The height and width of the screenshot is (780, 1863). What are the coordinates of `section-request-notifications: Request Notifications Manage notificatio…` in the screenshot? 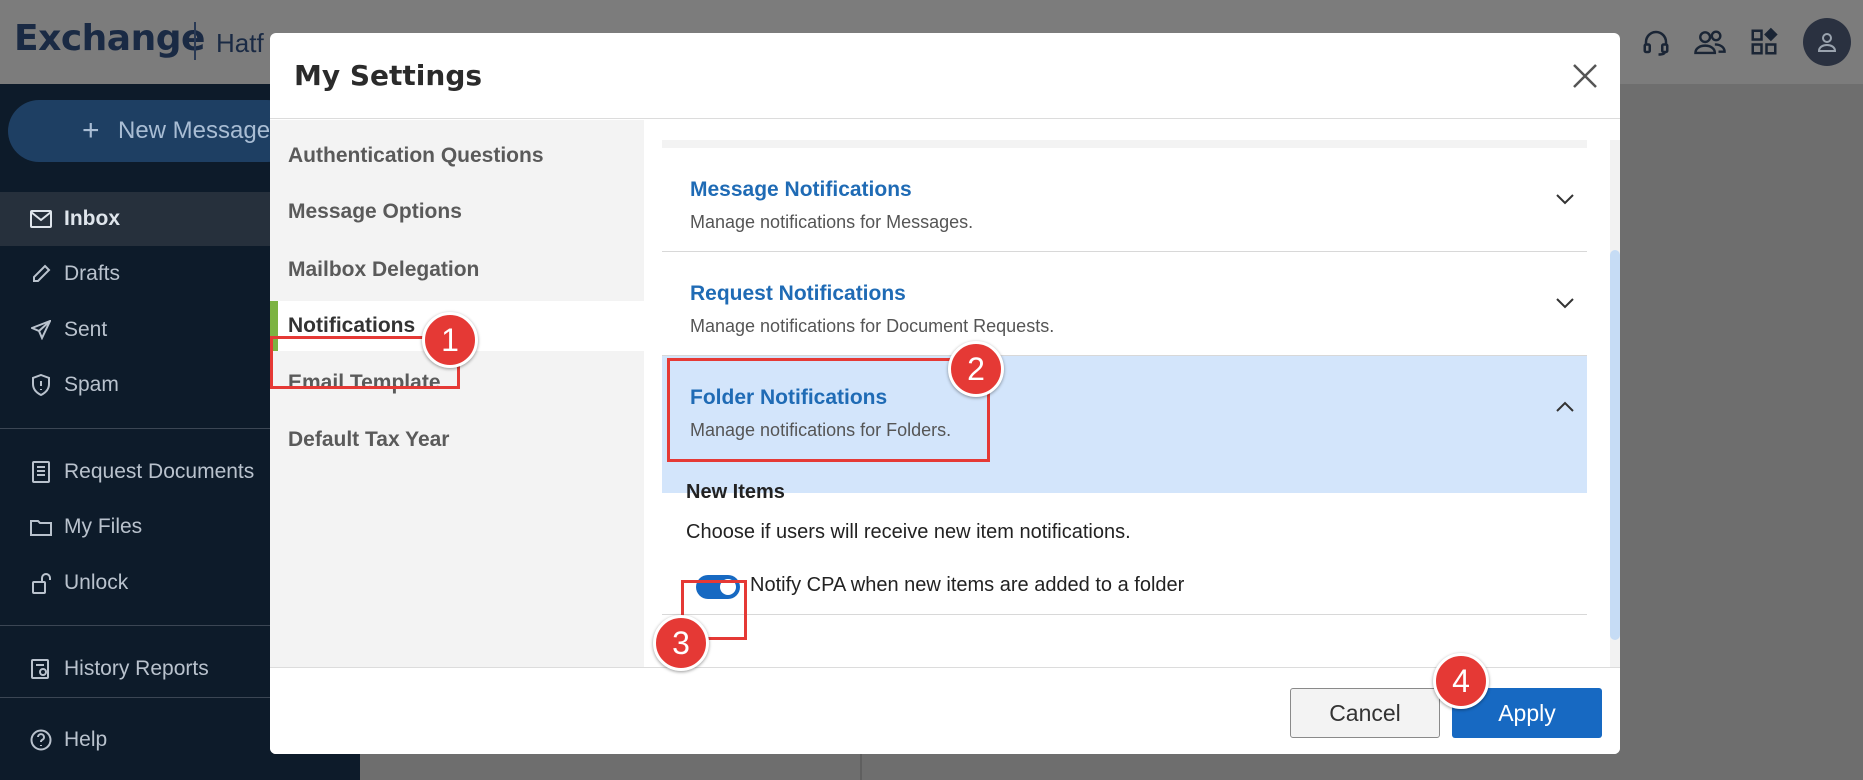 It's located at (1124, 304).